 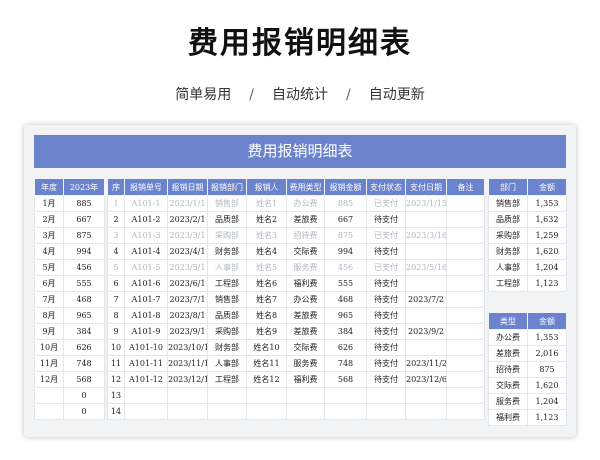 What do you see at coordinates (426, 363) in the screenshot?
I see `table-cell: 2023/11/2` at bounding box center [426, 363].